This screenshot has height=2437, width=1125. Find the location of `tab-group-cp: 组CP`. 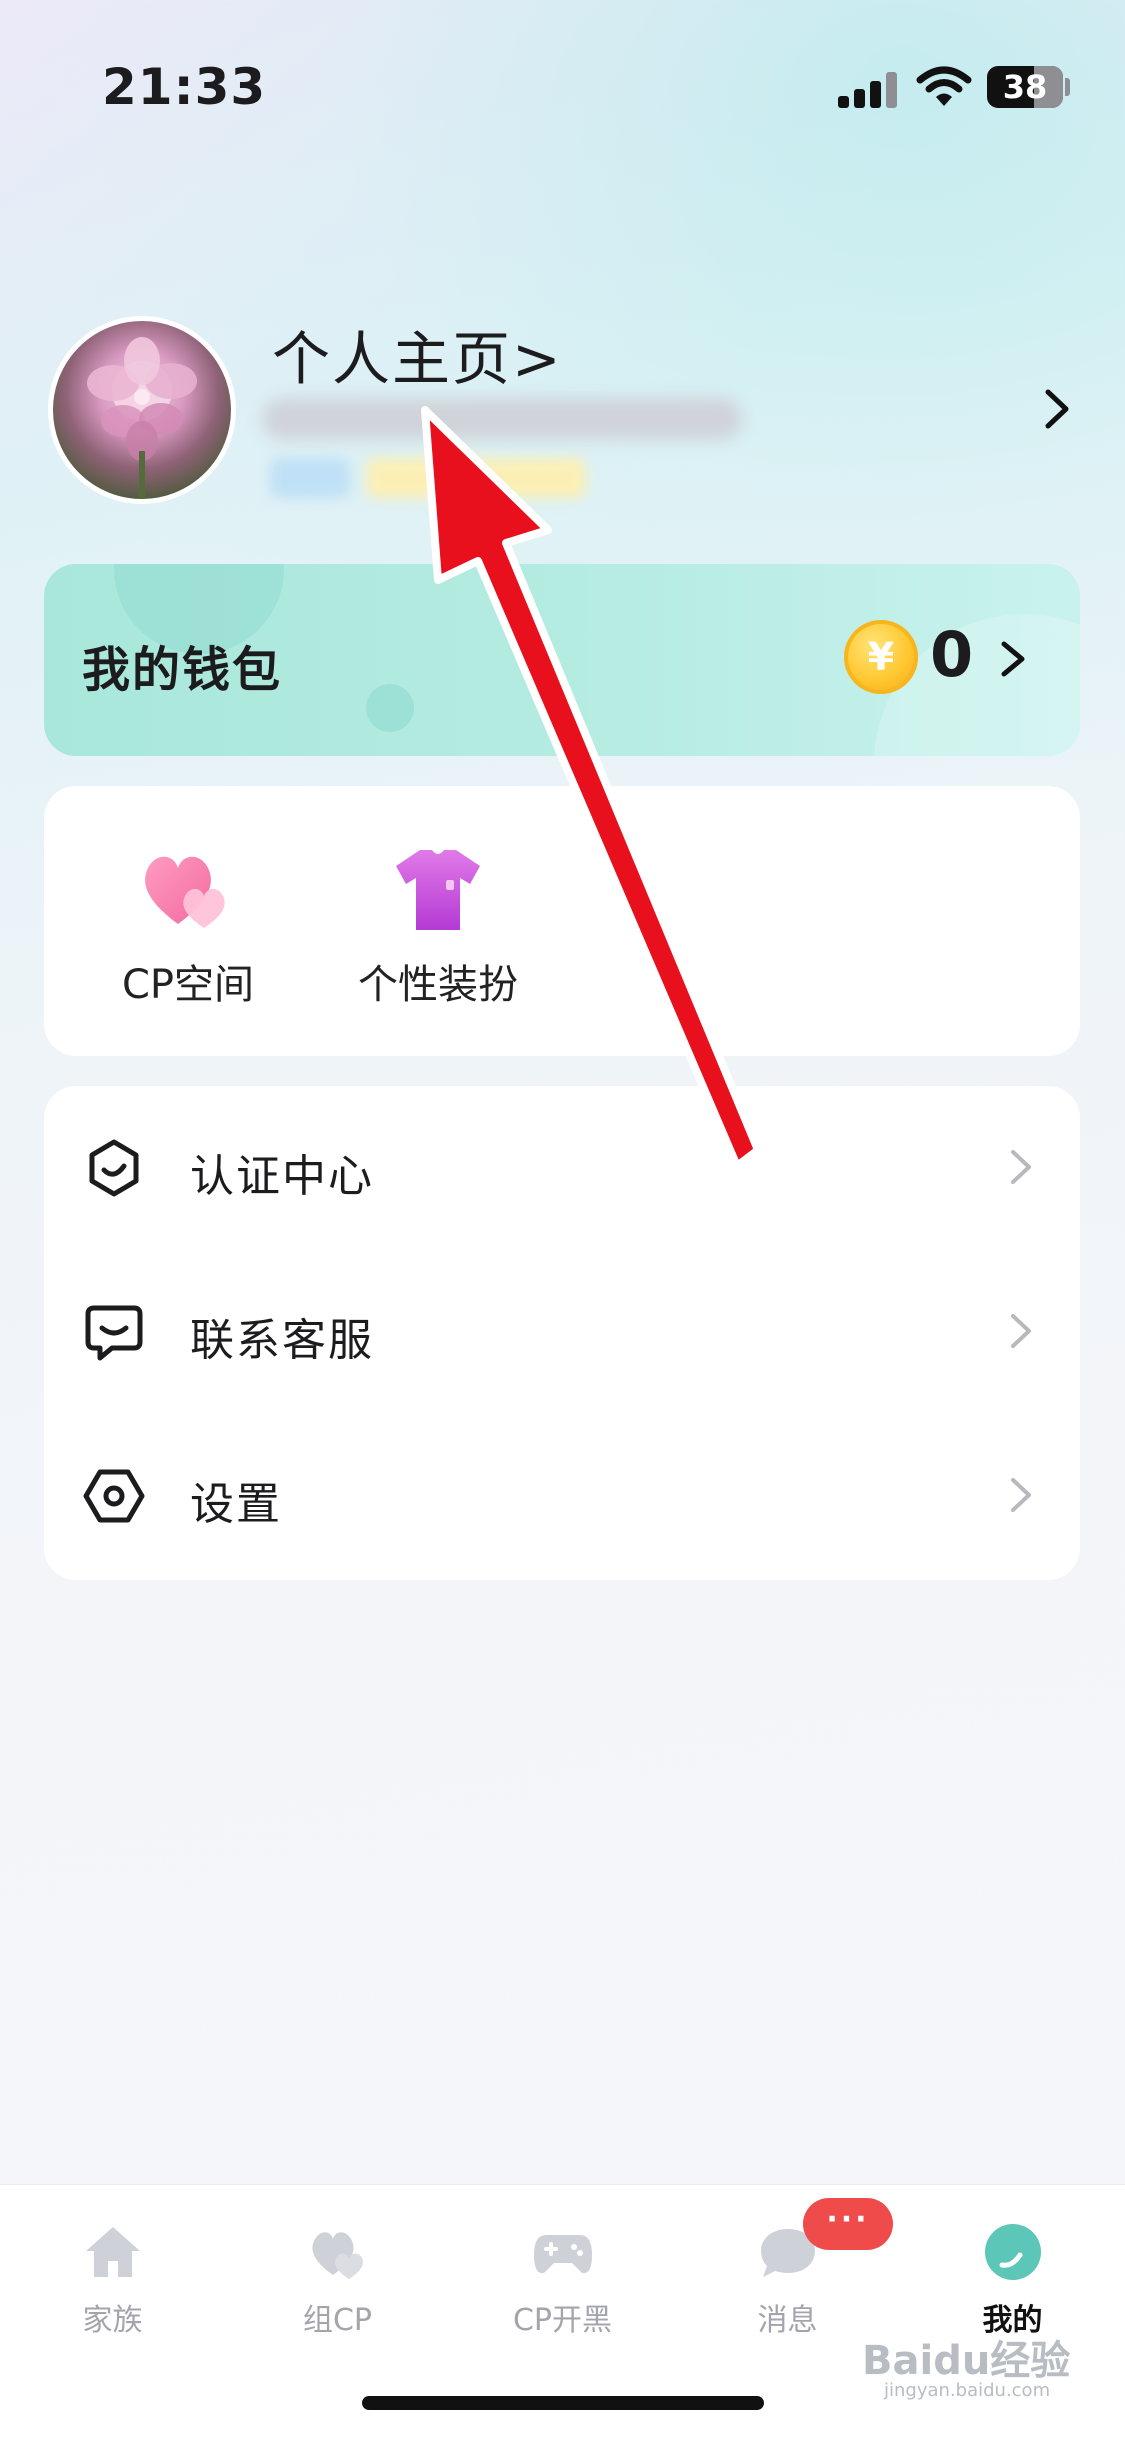

tab-group-cp: 组CP is located at coordinates (337, 2285).